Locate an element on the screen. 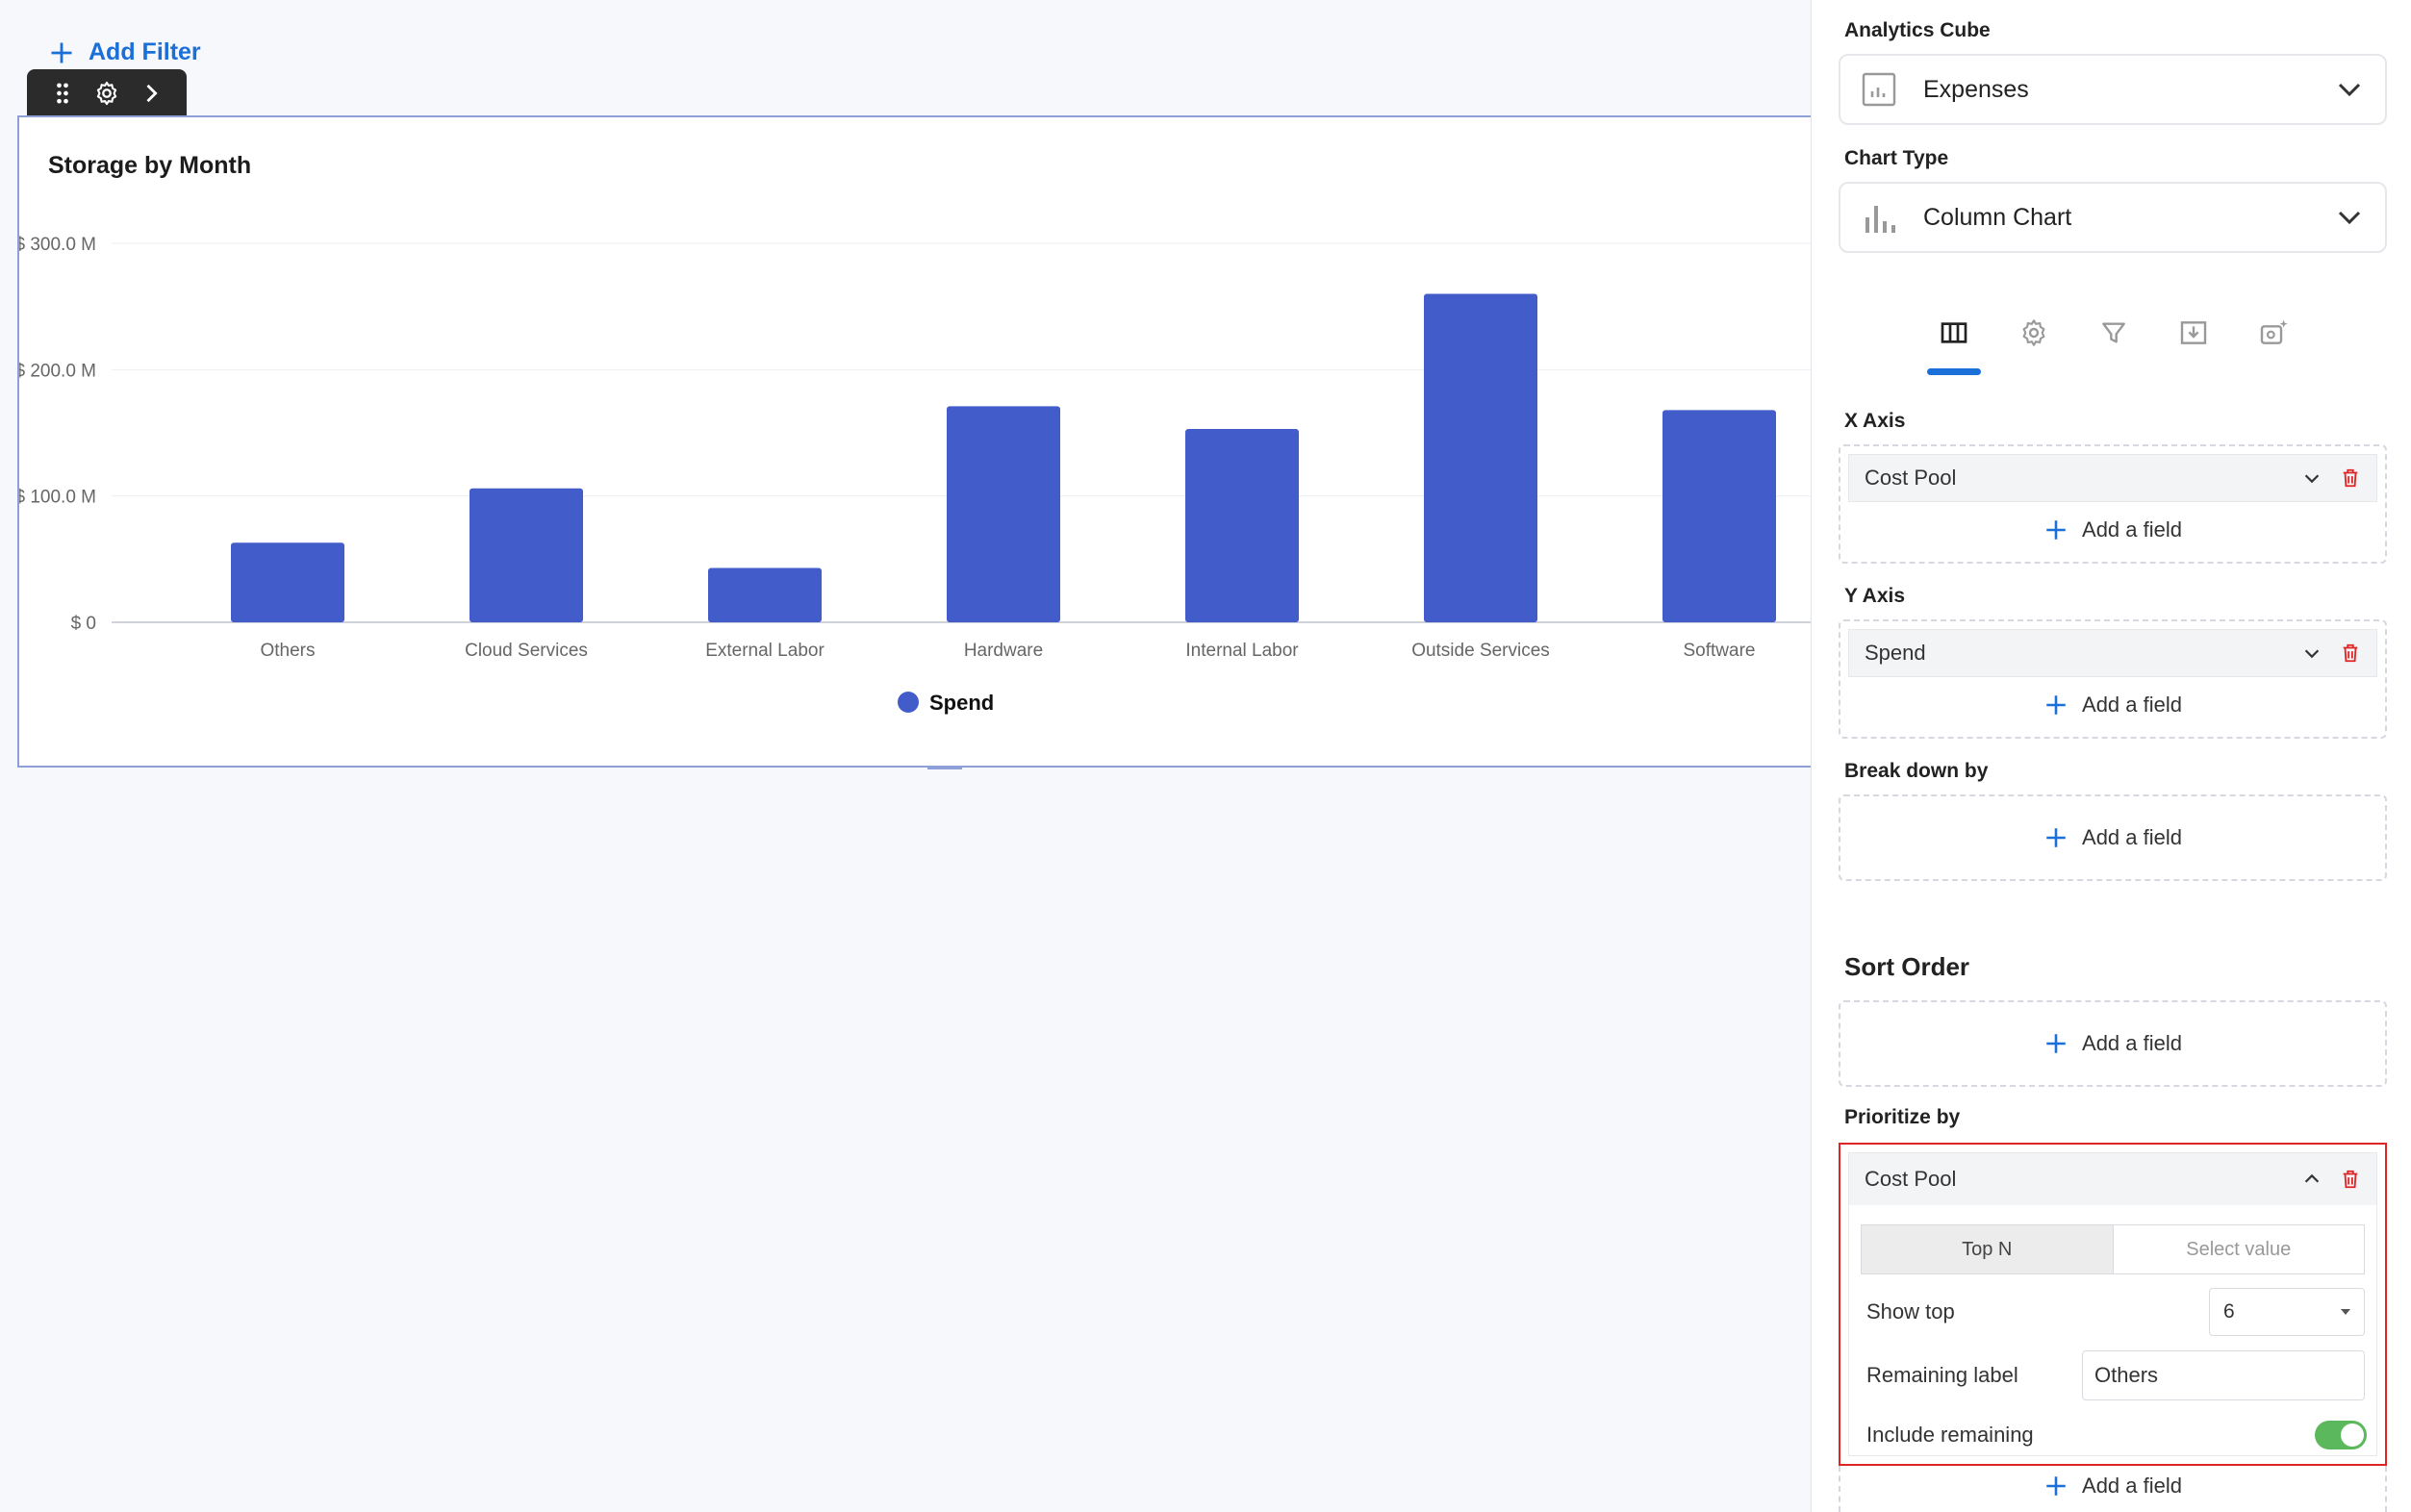  show-top-value: 6 is located at coordinates (2229, 1311).